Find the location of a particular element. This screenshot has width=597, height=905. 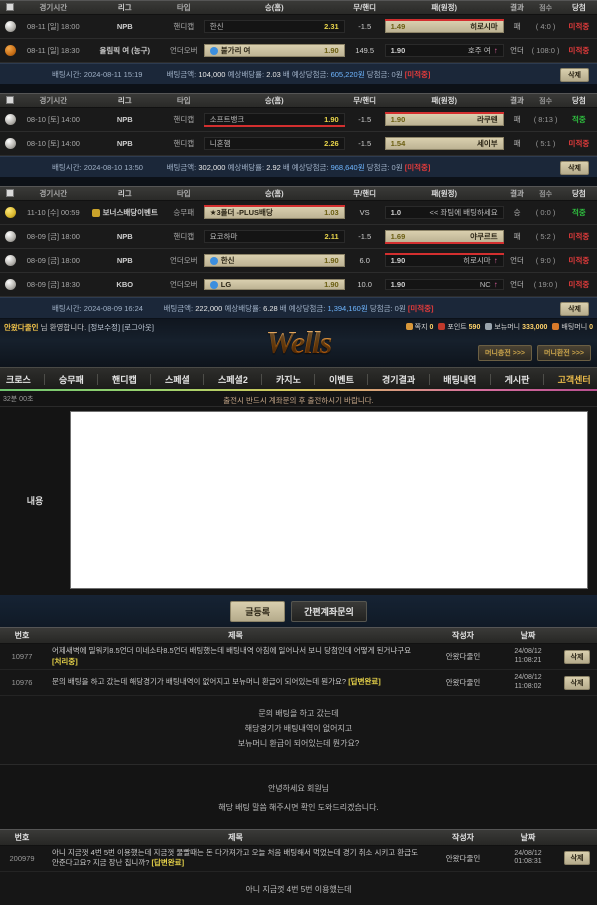

match-time: 08-11 [일] 18:00 is located at coordinates (53, 26).